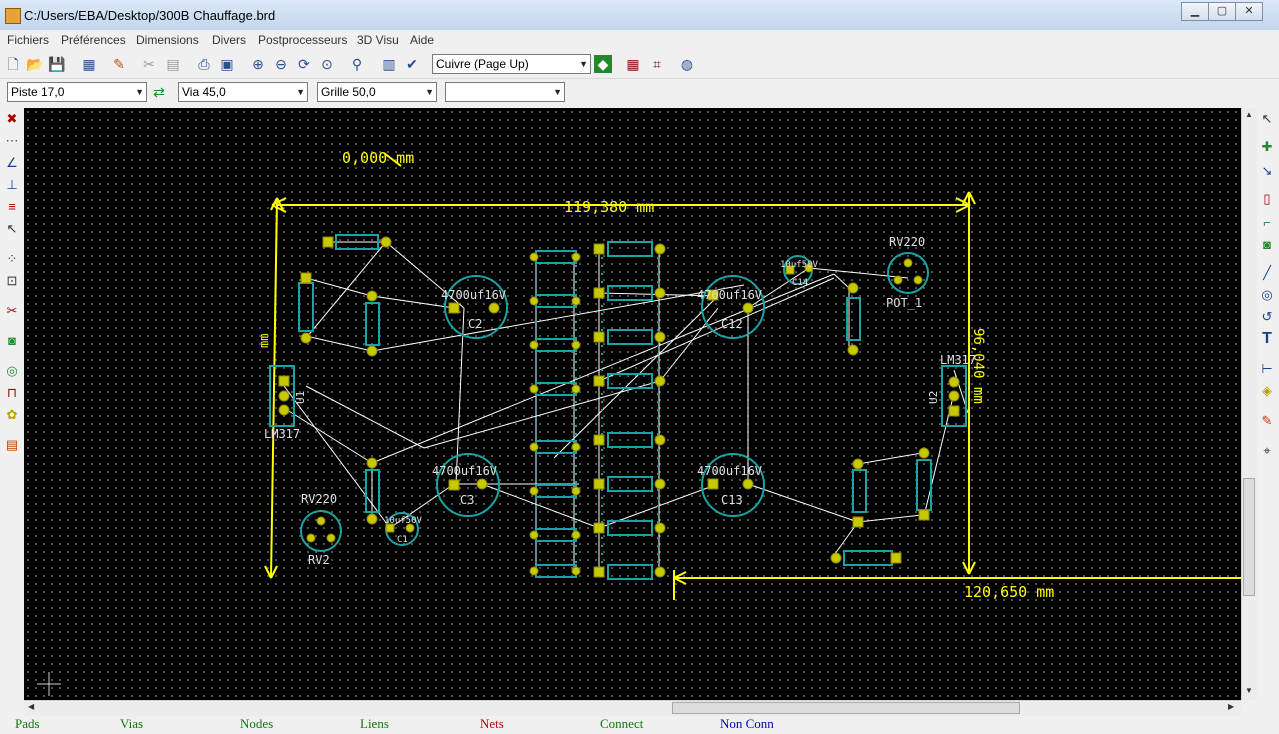 This screenshot has height=734, width=1279. What do you see at coordinates (1249, 404) in the screenshot?
I see `vertical-scrollbar: ▲ ▼` at bounding box center [1249, 404].